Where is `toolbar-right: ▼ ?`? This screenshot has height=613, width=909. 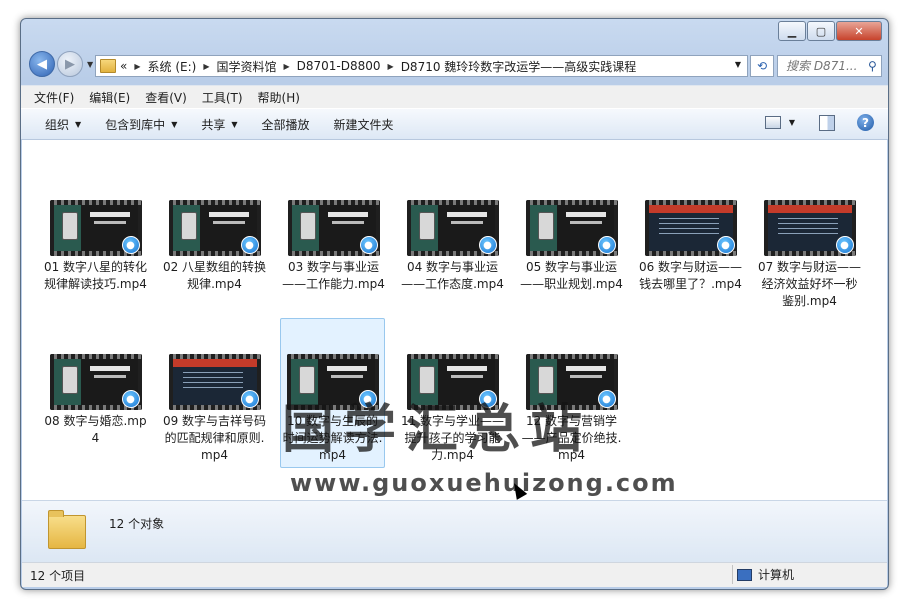 toolbar-right: ▼ ? is located at coordinates (819, 122).